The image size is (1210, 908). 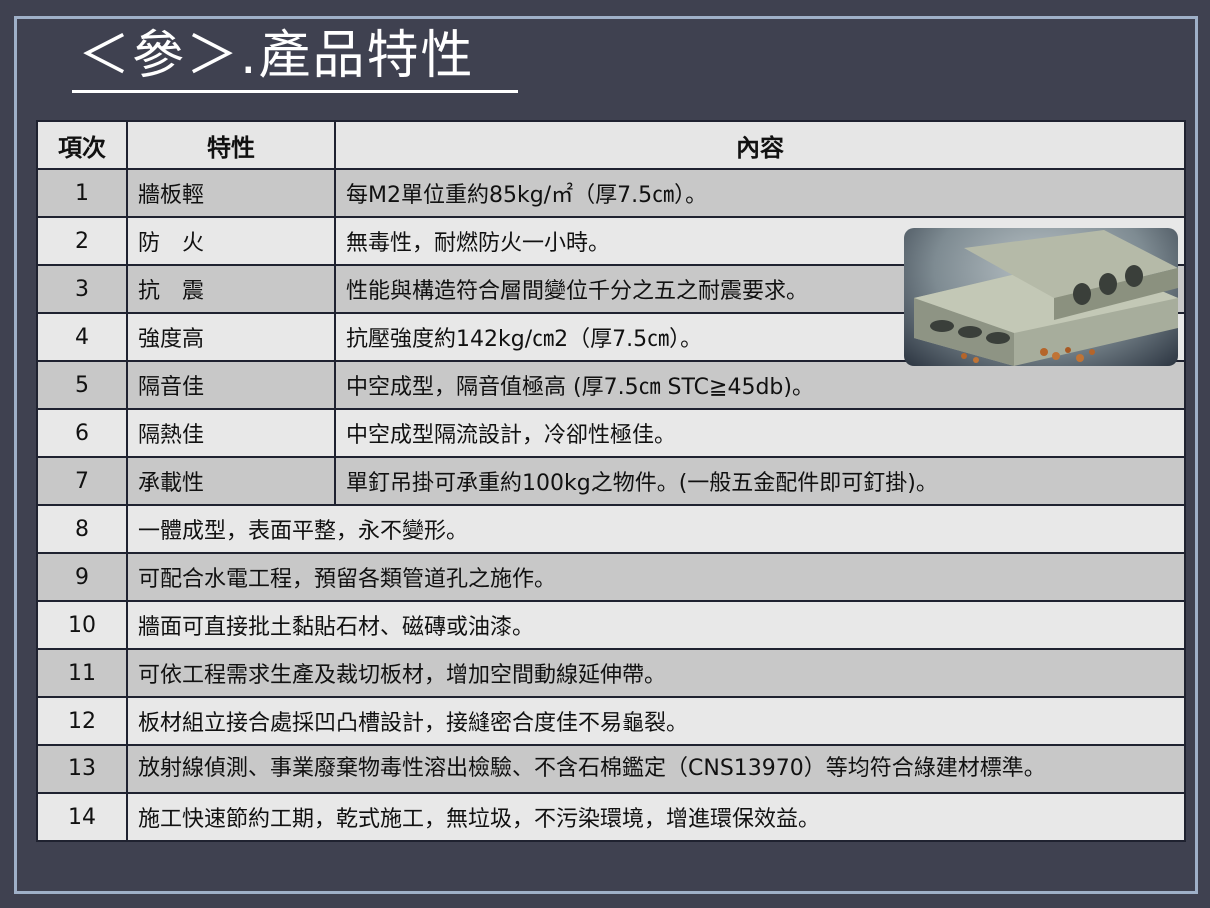 What do you see at coordinates (231, 241) in the screenshot?
I see `row-feature: 防 火` at bounding box center [231, 241].